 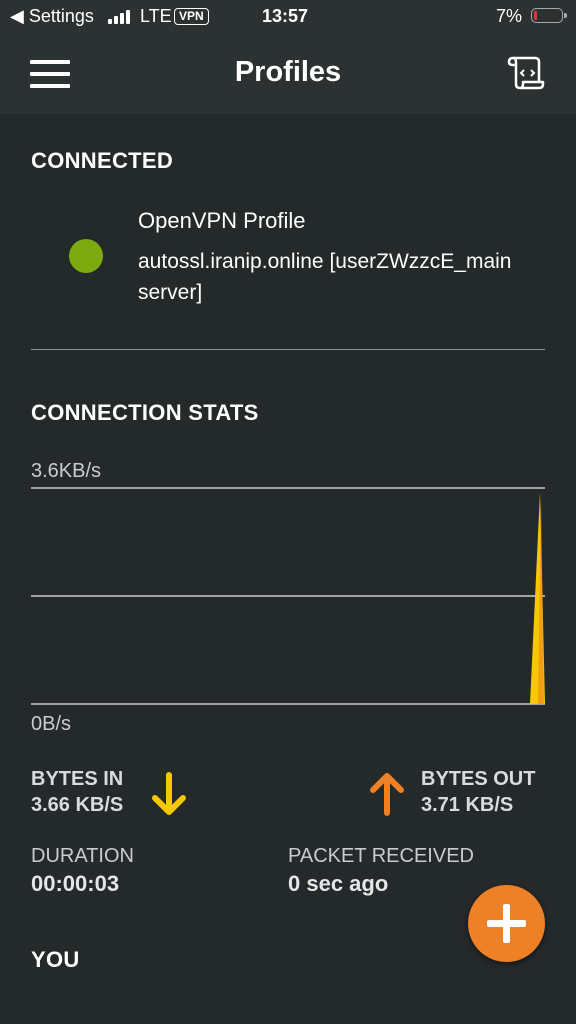 I want to click on you-section-title: YOU, so click(x=55, y=959).